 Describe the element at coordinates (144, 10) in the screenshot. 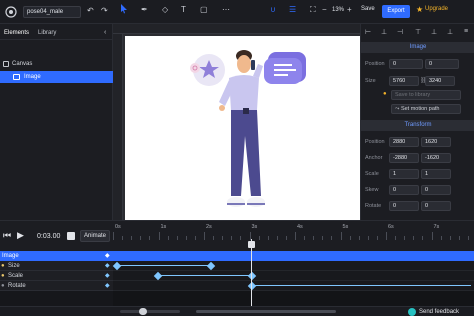

I see `pen-tool-icon: ✒` at that location.